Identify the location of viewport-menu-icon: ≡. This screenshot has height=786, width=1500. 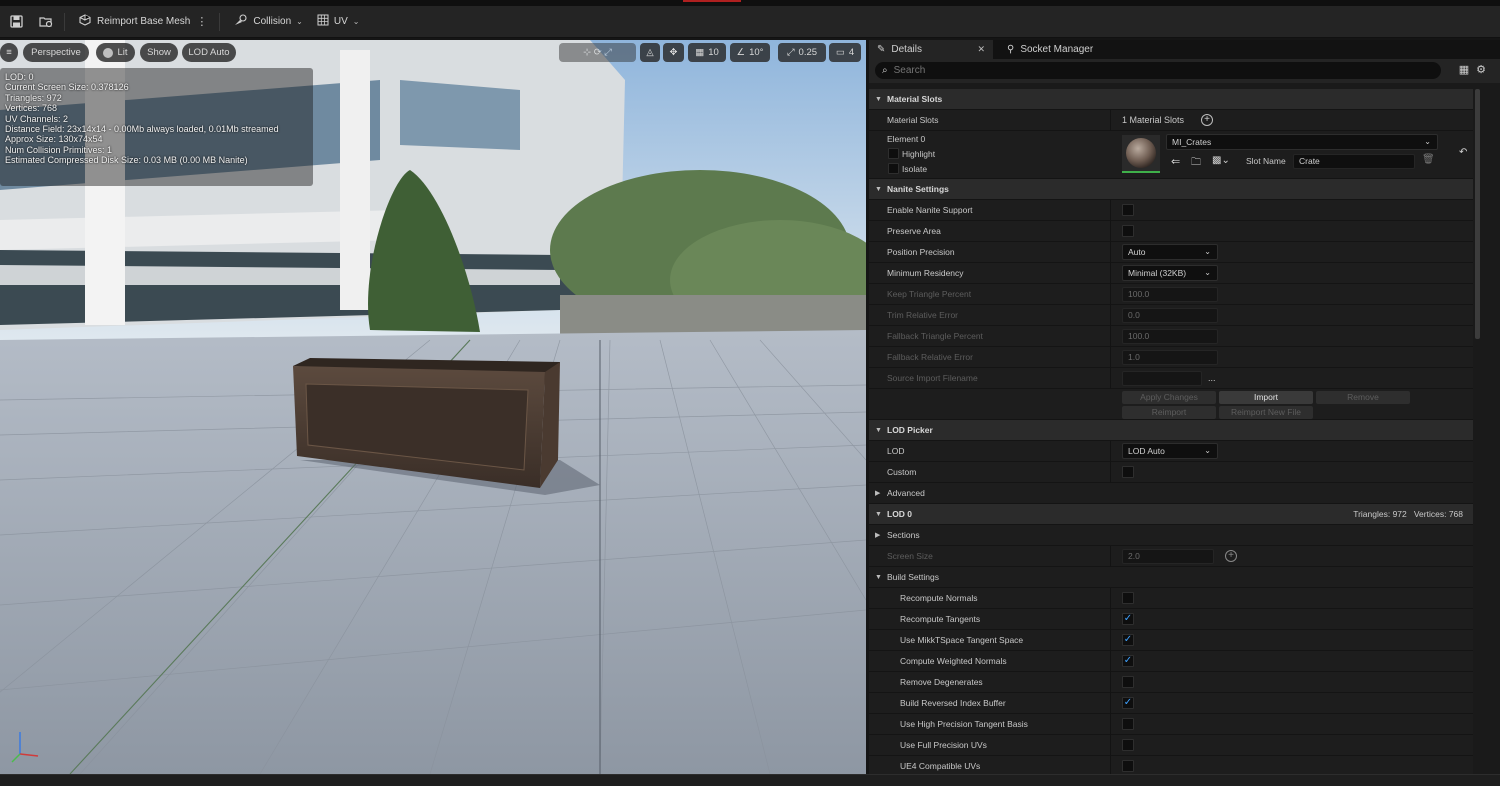
(9, 52).